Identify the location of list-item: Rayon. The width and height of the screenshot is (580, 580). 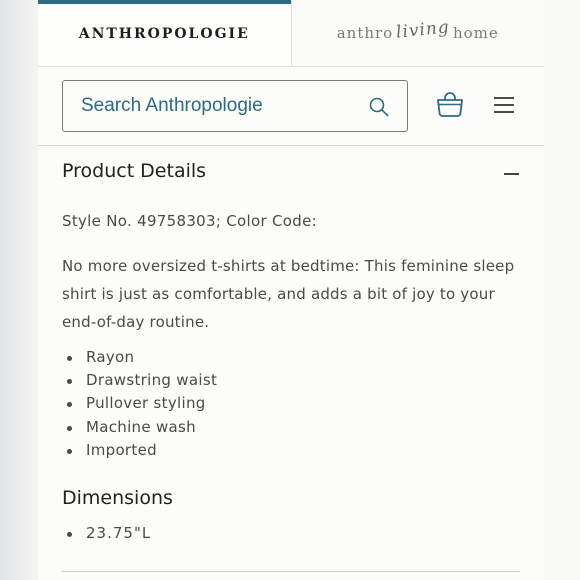
(139, 357).